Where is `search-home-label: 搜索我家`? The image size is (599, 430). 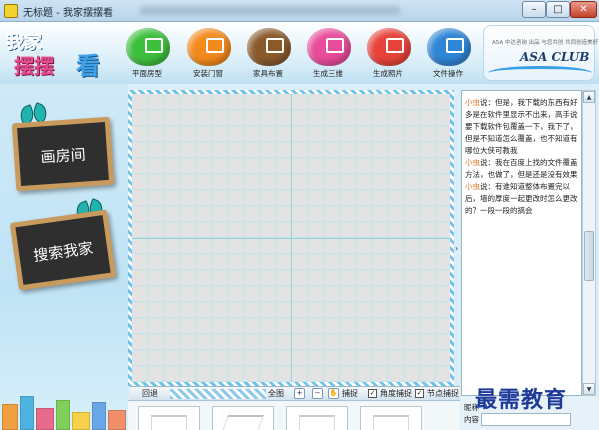
search-home-label: 搜索我家 is located at coordinates (63, 252).